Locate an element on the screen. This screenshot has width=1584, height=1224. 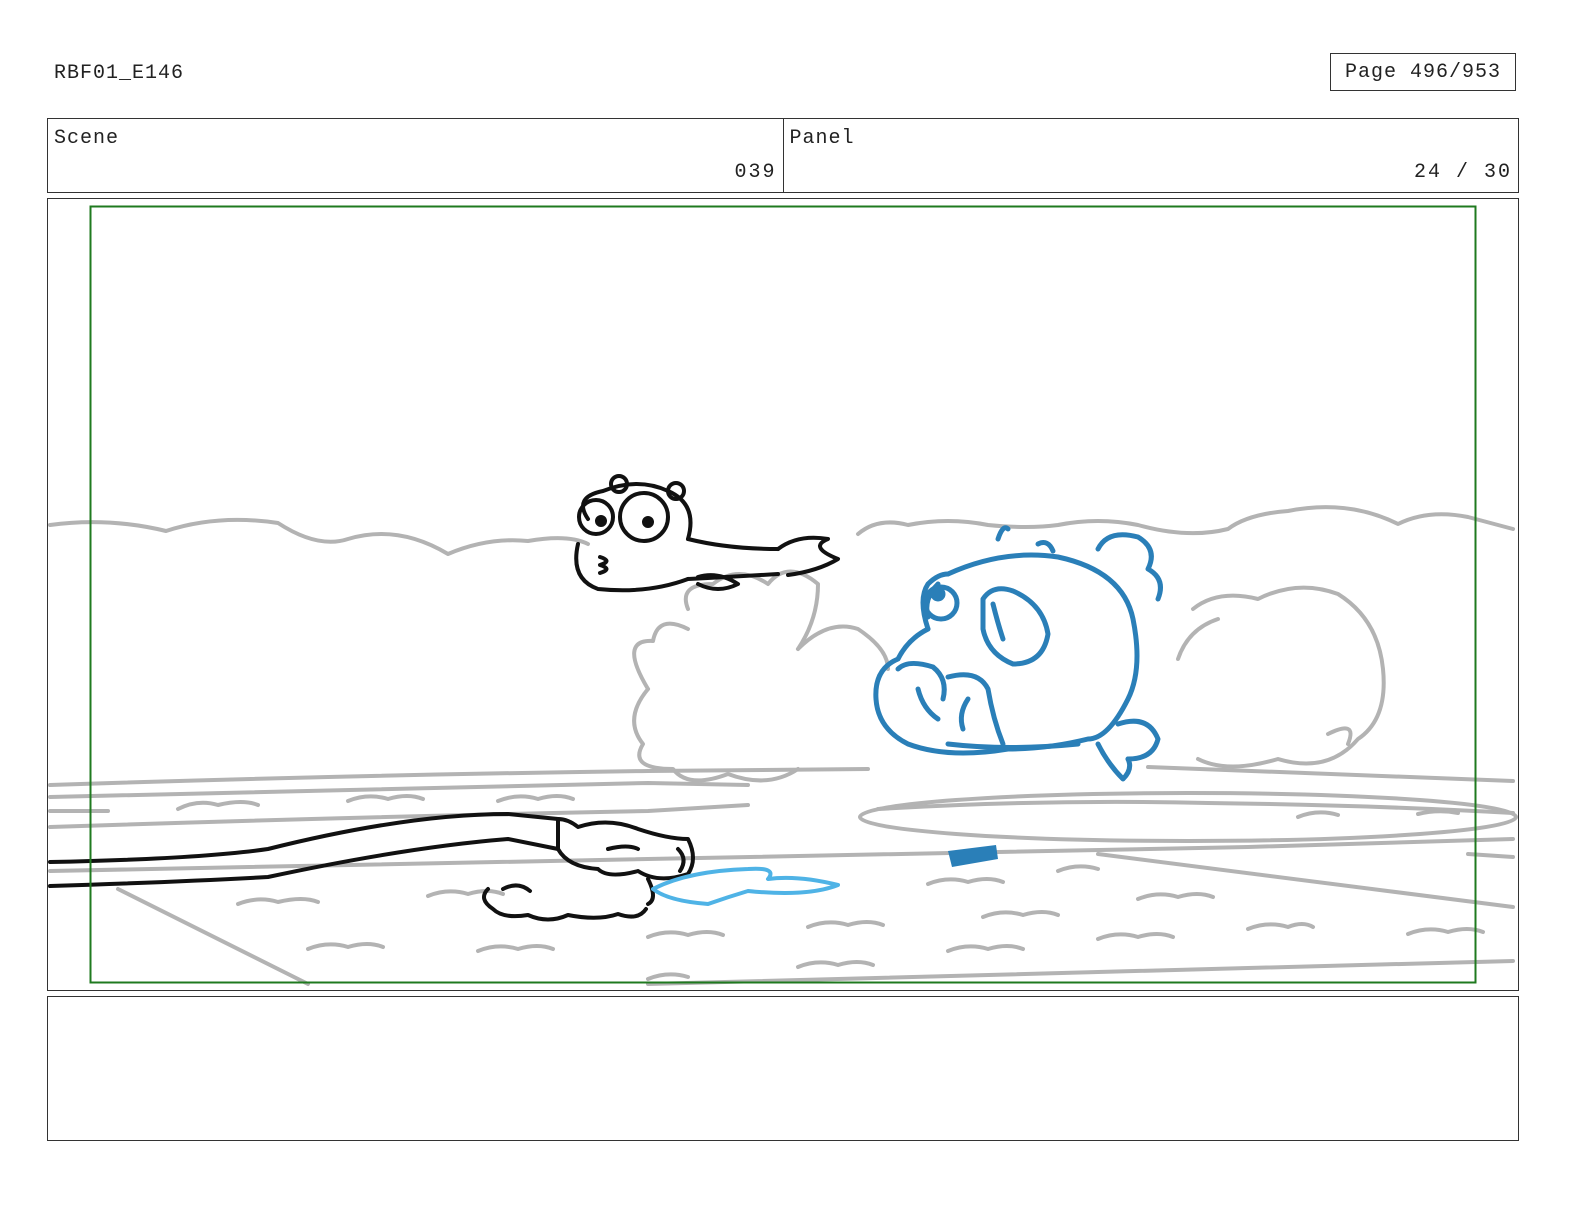
character-flying-black is located at coordinates (707, 533).